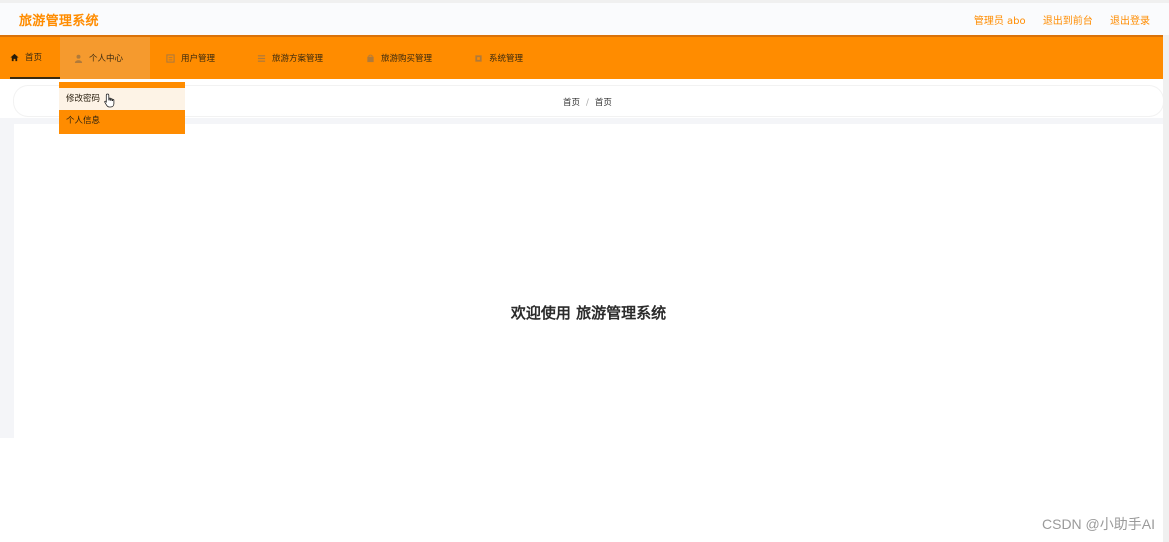  Describe the element at coordinates (999, 21) in the screenshot. I see `user-label: 管理员 abo` at that location.